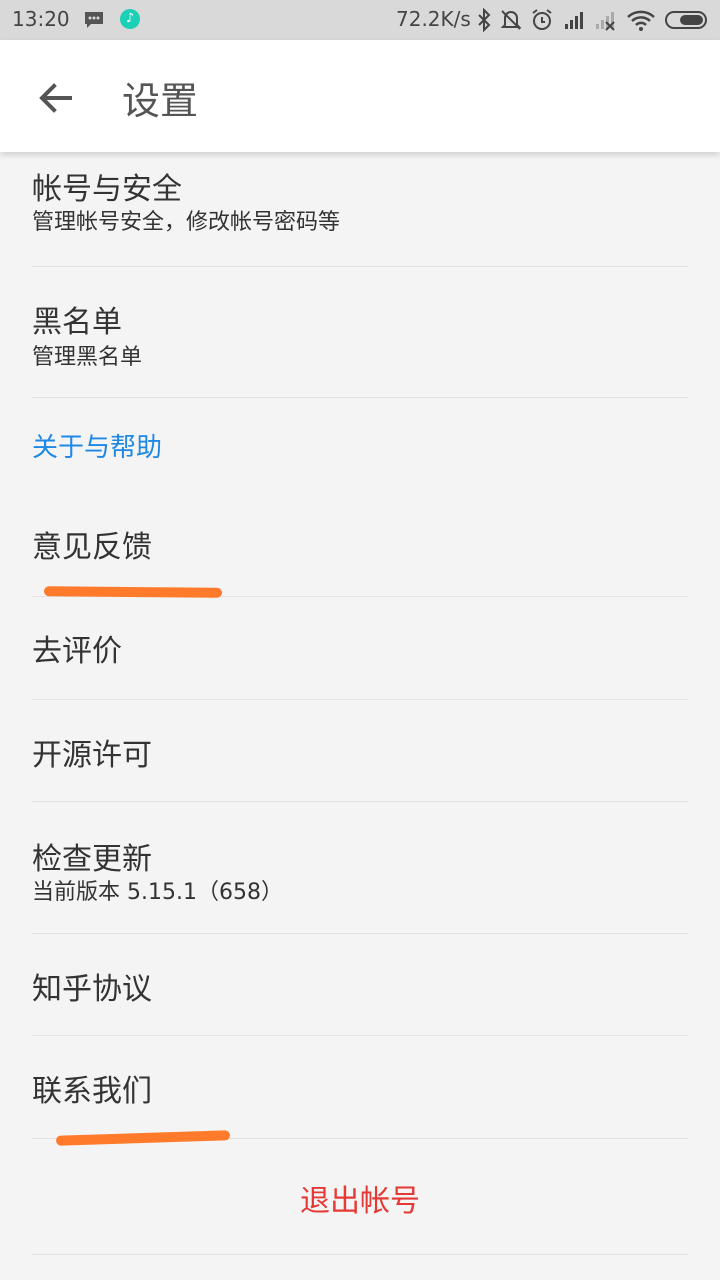 The height and width of the screenshot is (1280, 720). What do you see at coordinates (360, 332) in the screenshot?
I see `settings-item-blacklist: 黑名单 管理黑名单` at bounding box center [360, 332].